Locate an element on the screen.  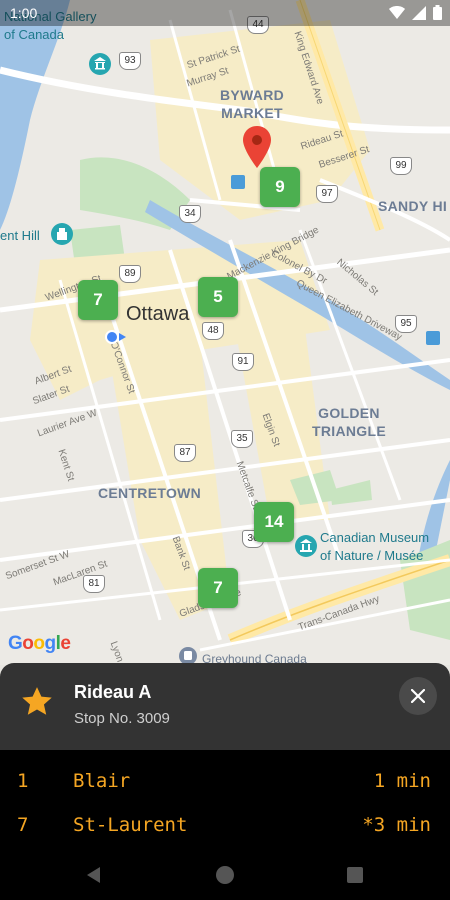
route-shield: 97 is located at coordinates (327, 194).